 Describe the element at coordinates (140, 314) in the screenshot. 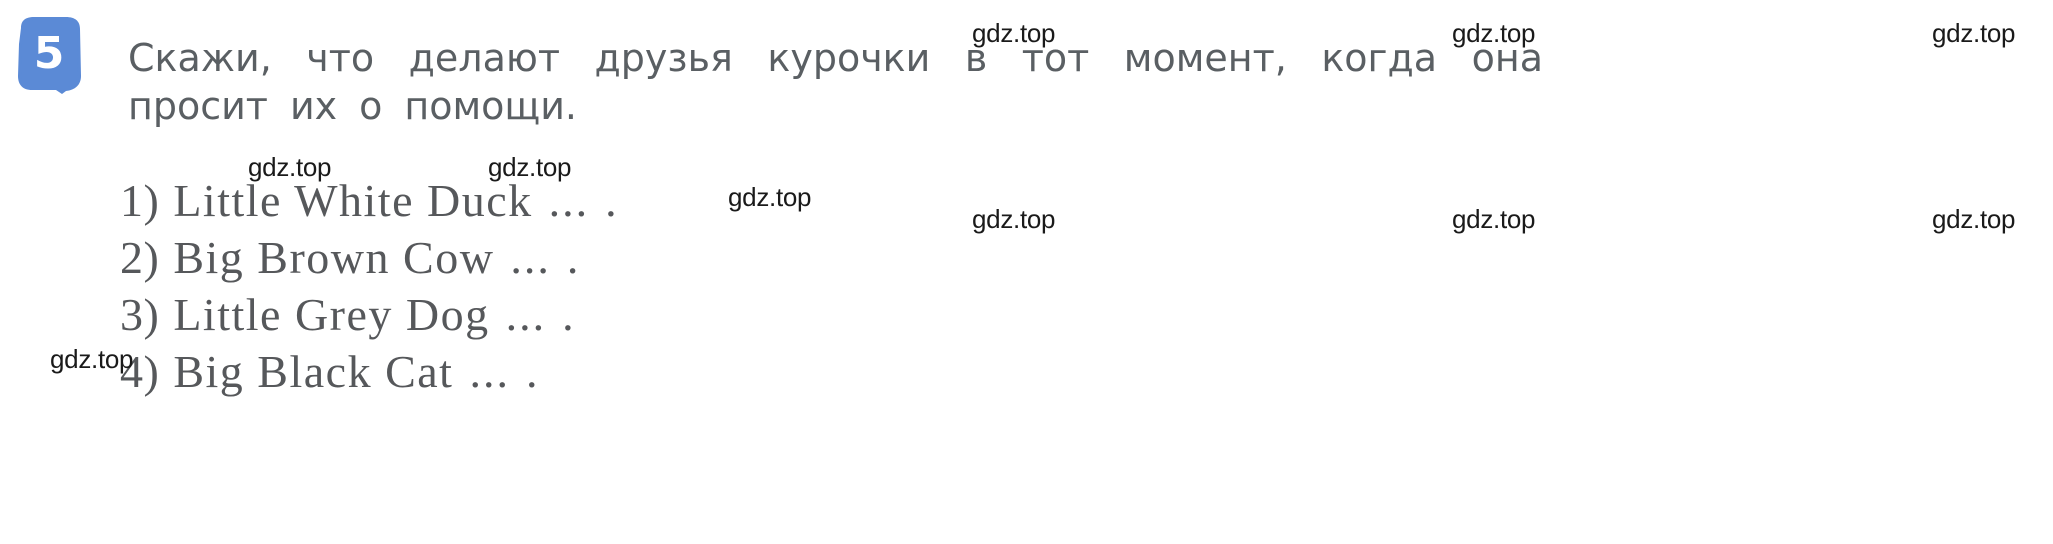

I see `answer-item-marker: 3)` at that location.